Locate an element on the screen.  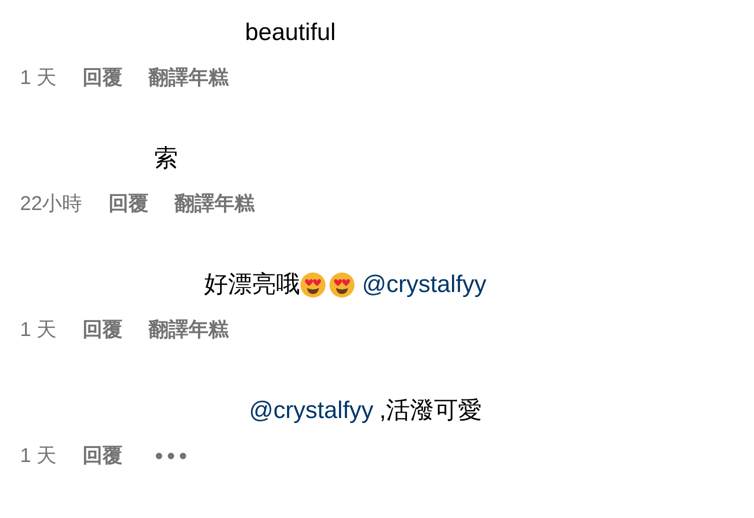
comment-text: 好漂亮哦 is located at coordinates (252, 285).